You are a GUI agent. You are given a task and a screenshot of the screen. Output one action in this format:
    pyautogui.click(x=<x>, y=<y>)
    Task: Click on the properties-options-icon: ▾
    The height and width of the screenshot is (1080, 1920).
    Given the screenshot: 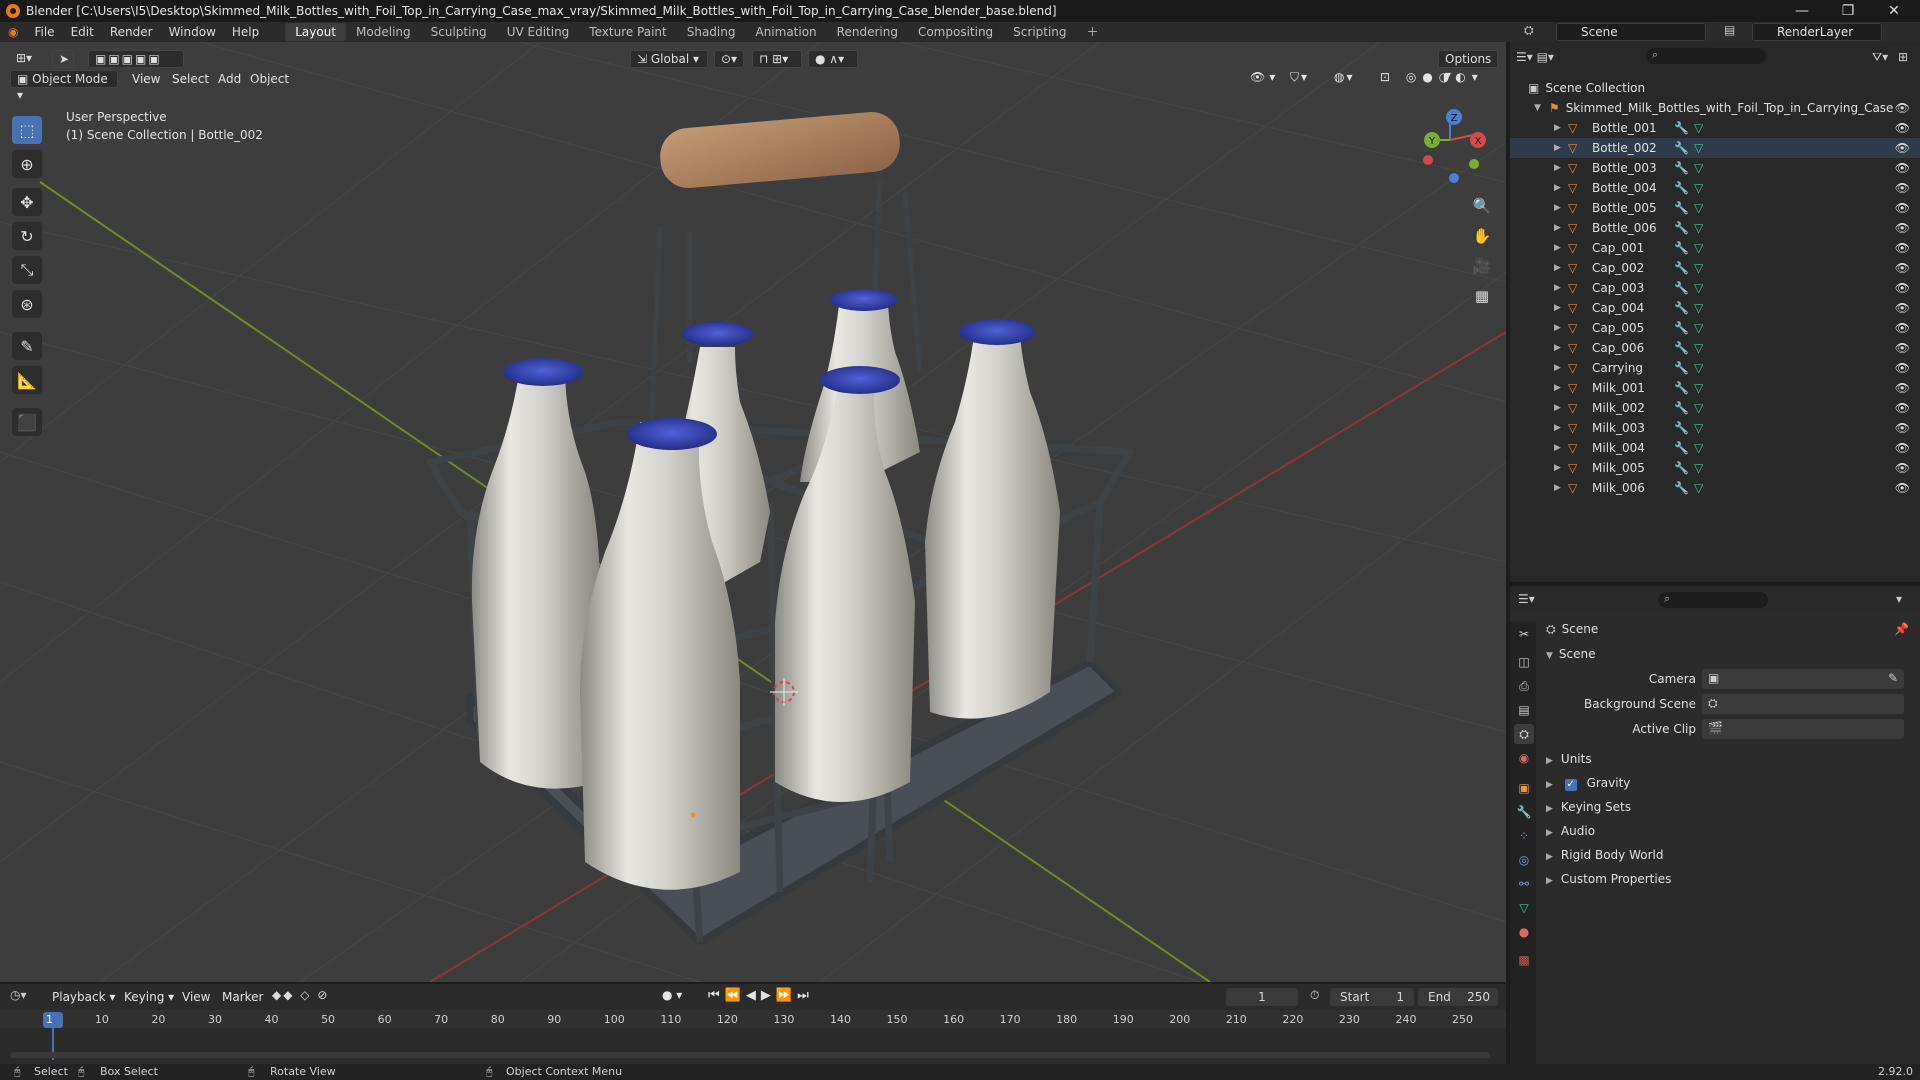 What is the action you would take?
    pyautogui.click(x=1899, y=599)
    